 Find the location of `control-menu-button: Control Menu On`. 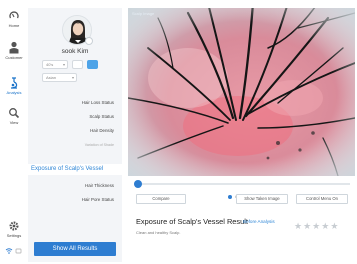

control-menu-button: Control Menu On is located at coordinates (322, 199).